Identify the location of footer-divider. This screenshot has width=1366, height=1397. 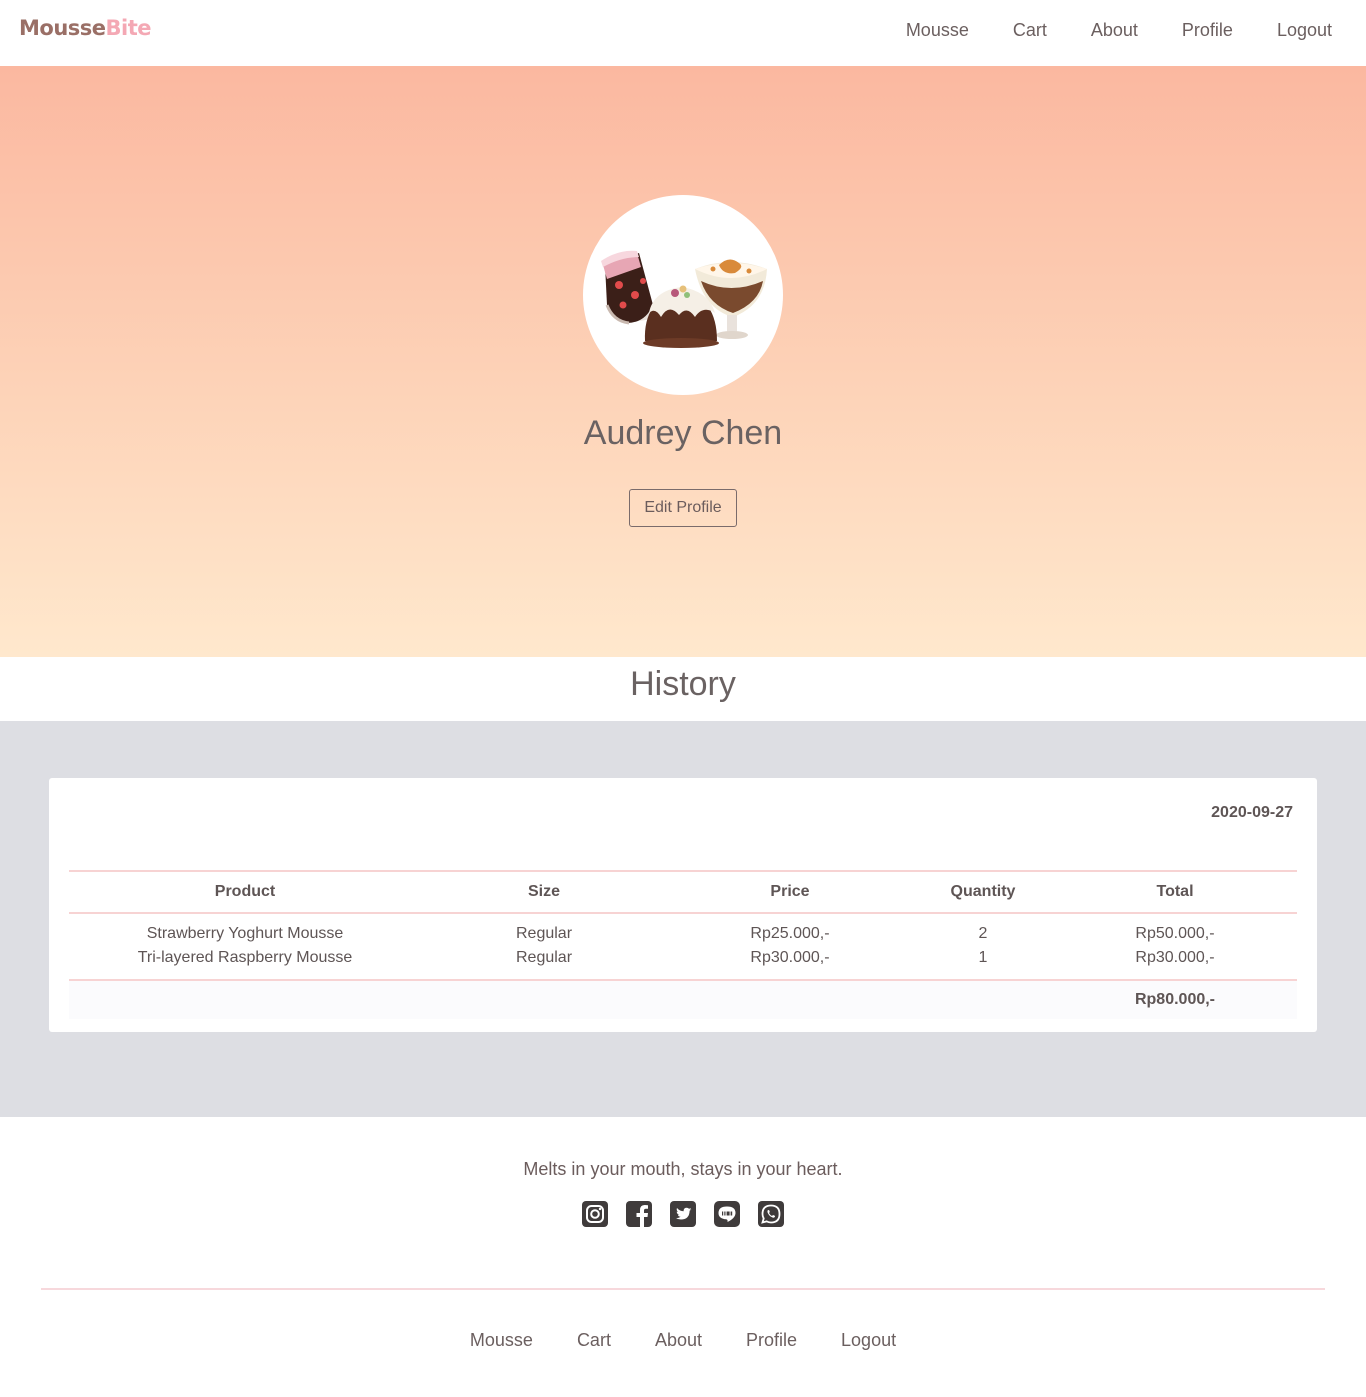
(683, 1289).